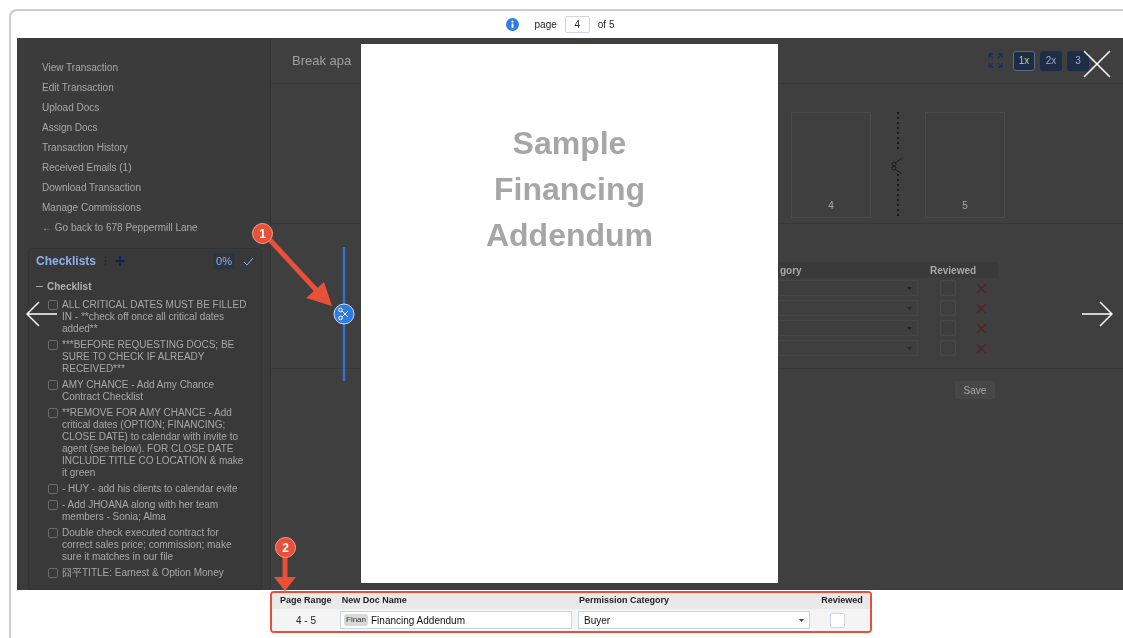 This screenshot has width=1123, height=638. Describe the element at coordinates (322, 60) in the screenshot. I see `page-heading: Break apa` at that location.